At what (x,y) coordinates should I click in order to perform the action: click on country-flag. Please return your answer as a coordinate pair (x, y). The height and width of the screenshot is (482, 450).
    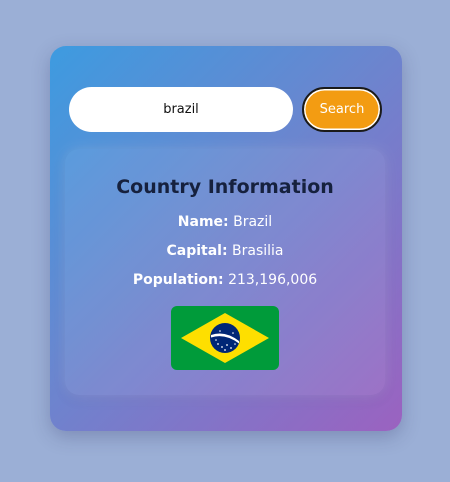
    Looking at the image, I should click on (225, 338).